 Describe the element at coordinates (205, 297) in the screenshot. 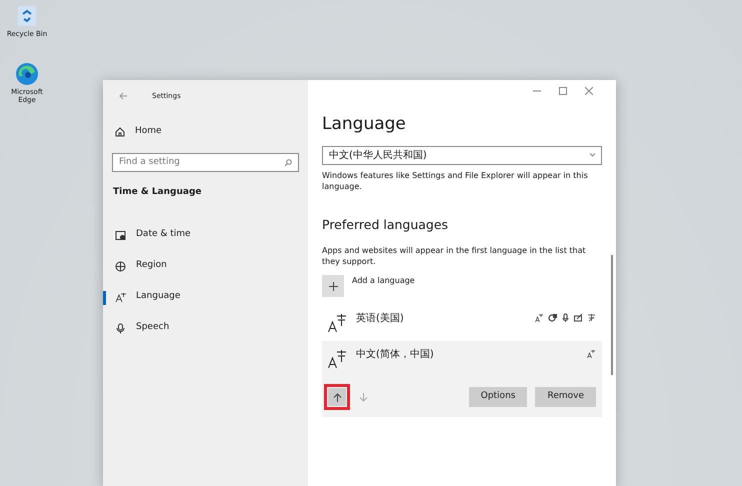

I see `nav-item: Language` at that location.